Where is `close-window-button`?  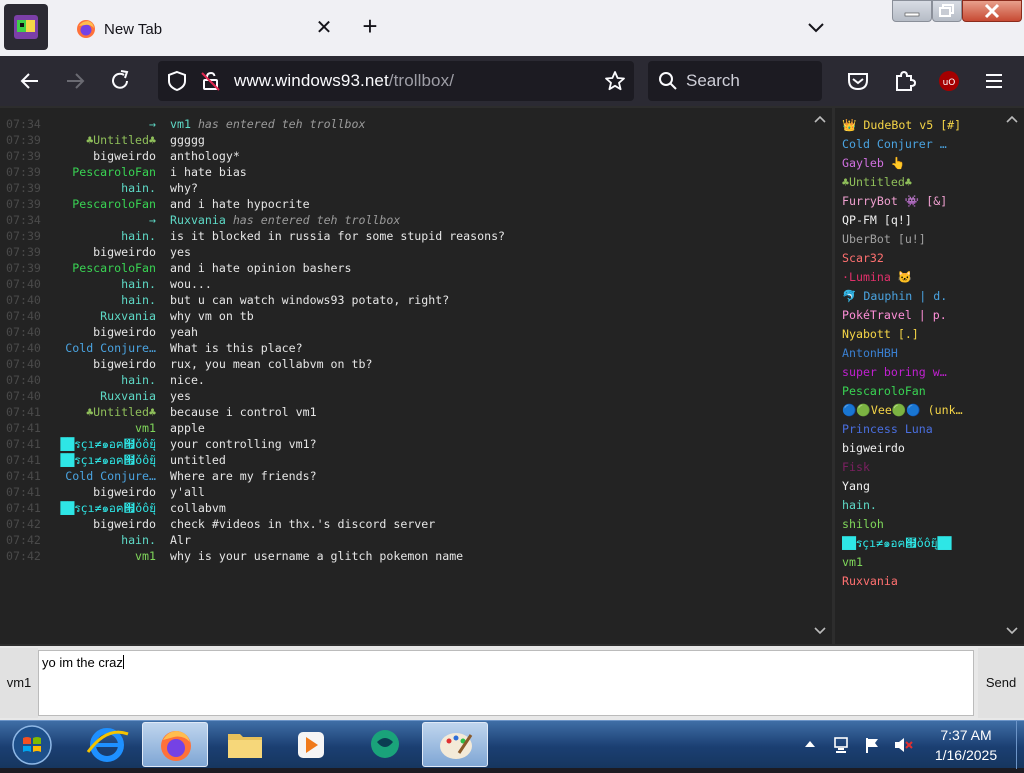
close-window-button is located at coordinates (992, 11).